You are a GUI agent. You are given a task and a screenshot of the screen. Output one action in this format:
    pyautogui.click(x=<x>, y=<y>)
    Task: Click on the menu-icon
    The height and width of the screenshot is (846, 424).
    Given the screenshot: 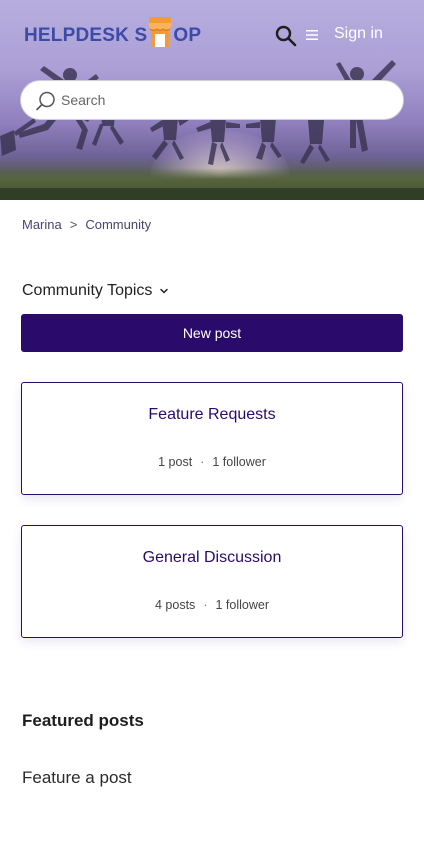 What is the action you would take?
    pyautogui.click(x=312, y=35)
    